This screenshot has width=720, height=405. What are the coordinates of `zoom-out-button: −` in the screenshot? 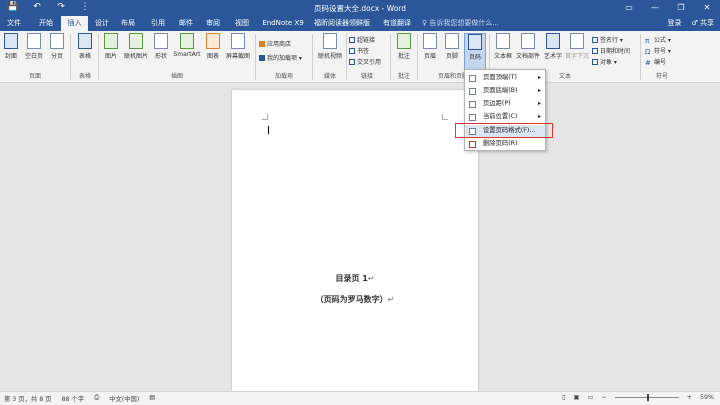 It's located at (603, 397).